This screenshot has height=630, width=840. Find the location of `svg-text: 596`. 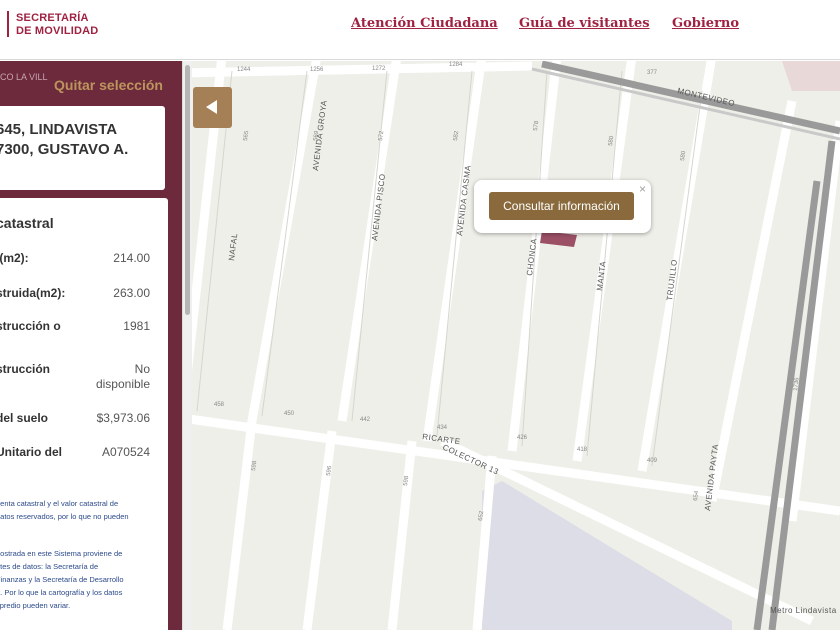

svg-text: 596 is located at coordinates (329, 470).